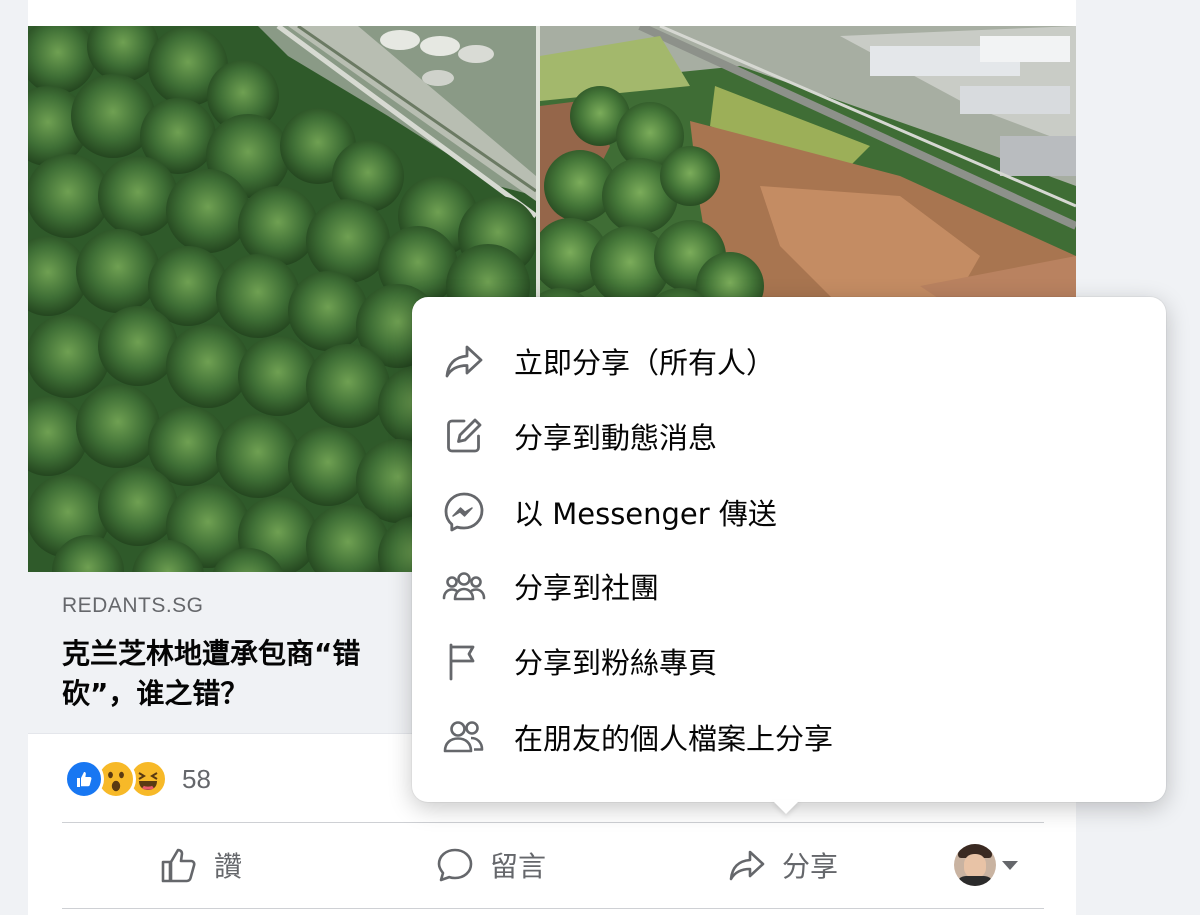 This screenshot has height=915, width=1200. What do you see at coordinates (84, 779) in the screenshot?
I see `like-reaction-icon` at bounding box center [84, 779].